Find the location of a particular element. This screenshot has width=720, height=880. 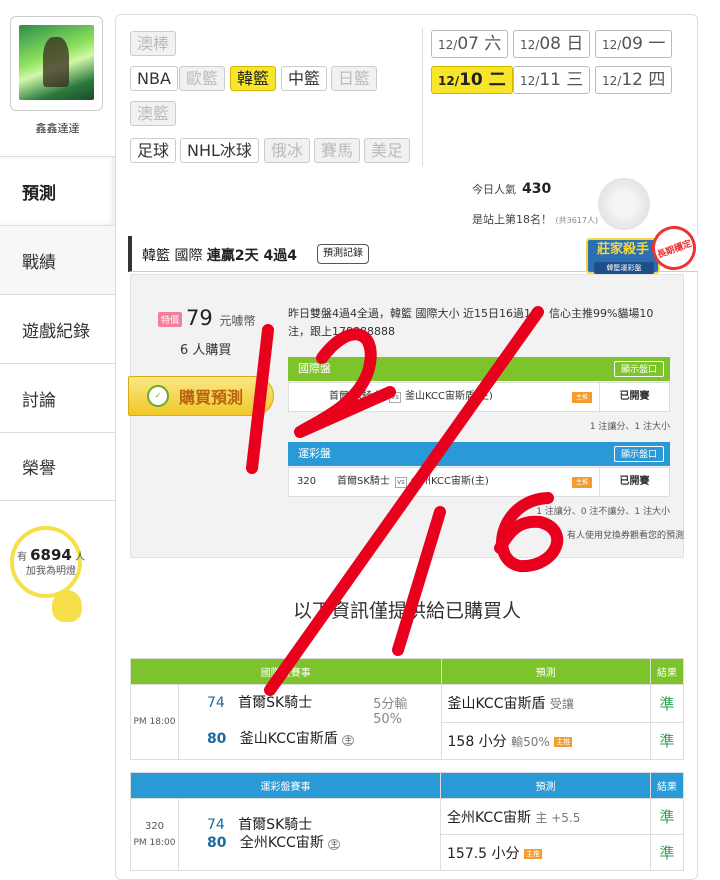

date-tab-1210: 12/10 二 is located at coordinates (472, 80).